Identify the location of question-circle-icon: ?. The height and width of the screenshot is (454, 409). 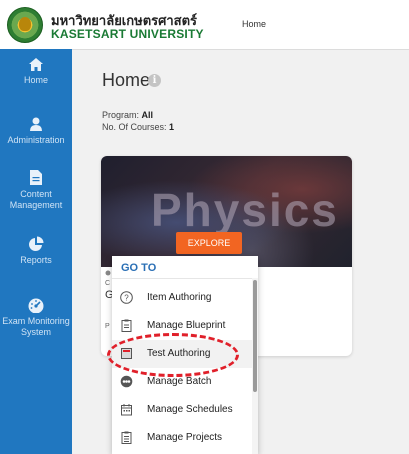
(126, 297).